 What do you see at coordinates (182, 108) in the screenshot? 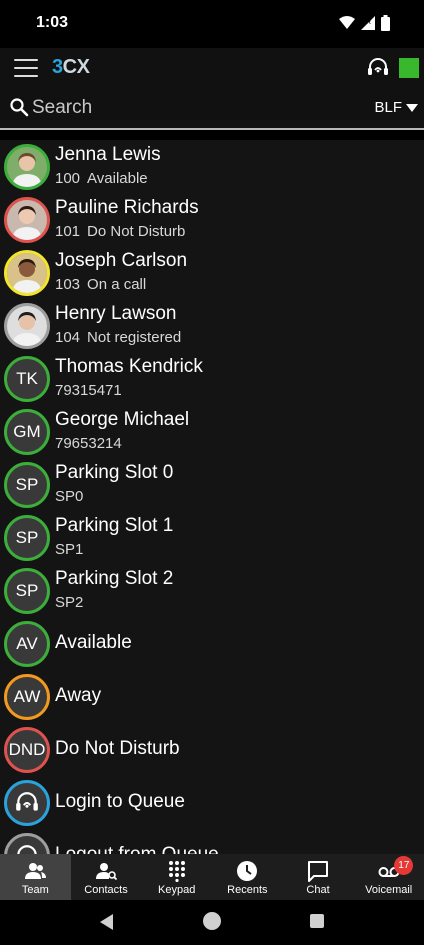
I see `search-input` at bounding box center [182, 108].